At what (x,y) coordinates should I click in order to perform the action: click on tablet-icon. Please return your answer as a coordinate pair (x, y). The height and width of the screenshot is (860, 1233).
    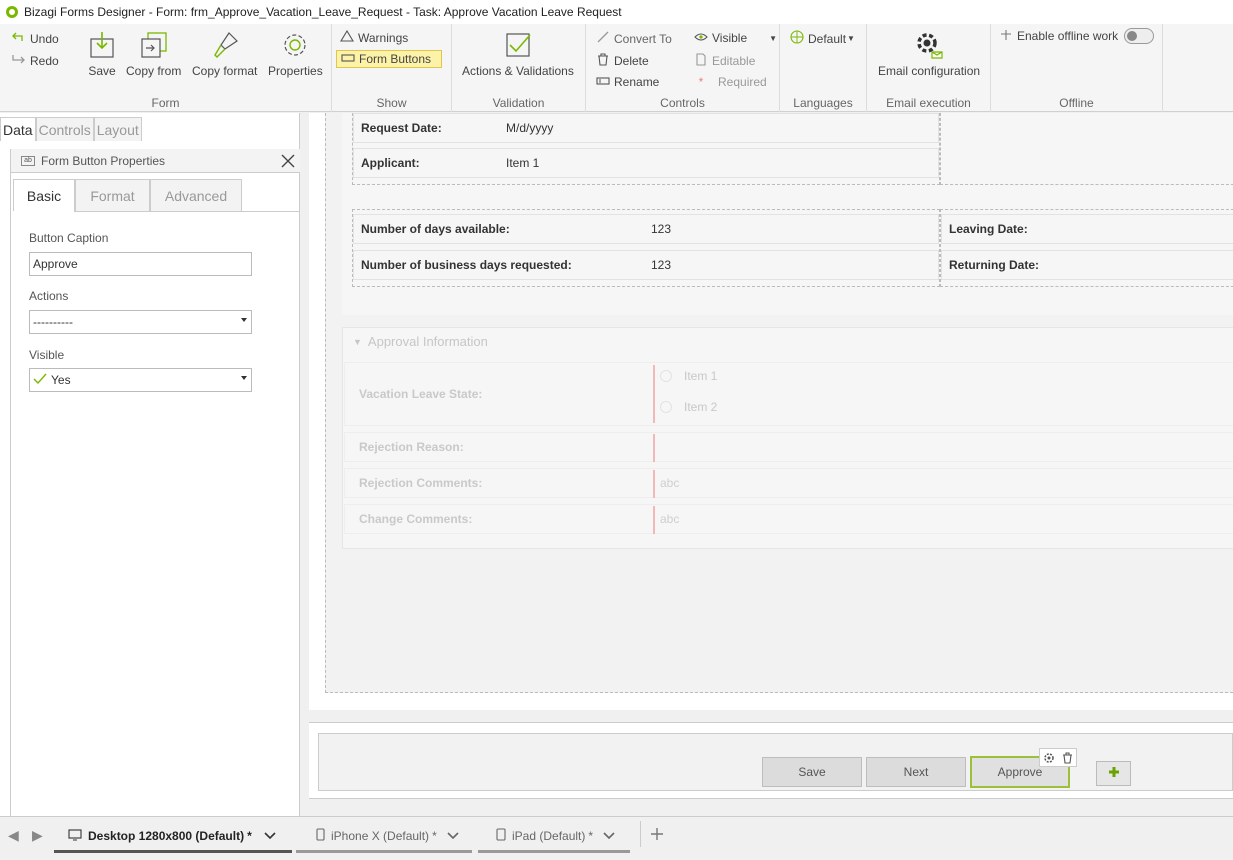
    Looking at the image, I should click on (501, 836).